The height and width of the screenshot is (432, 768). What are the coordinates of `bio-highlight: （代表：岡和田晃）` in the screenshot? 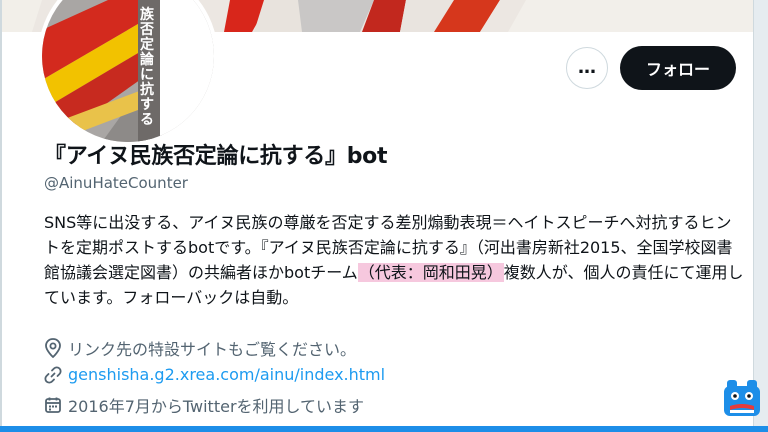 It's located at (430, 272).